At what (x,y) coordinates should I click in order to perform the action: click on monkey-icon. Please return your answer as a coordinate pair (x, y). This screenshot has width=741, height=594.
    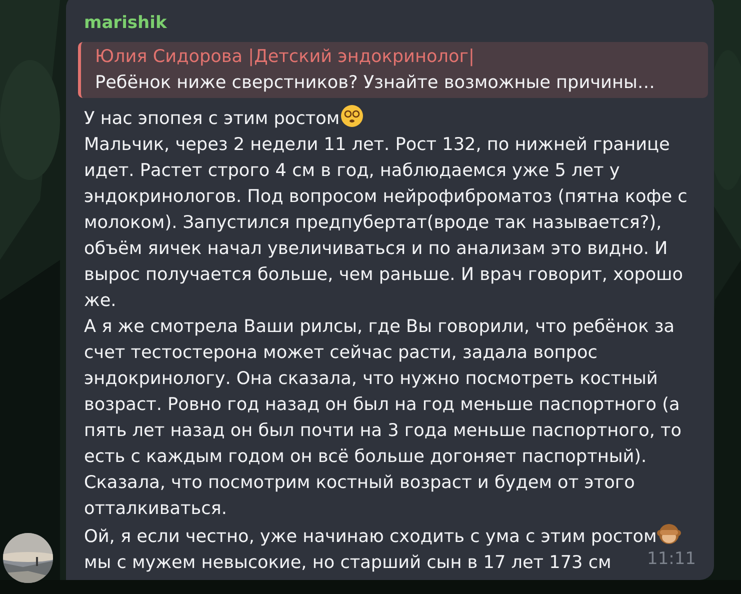
    Looking at the image, I should click on (668, 534).